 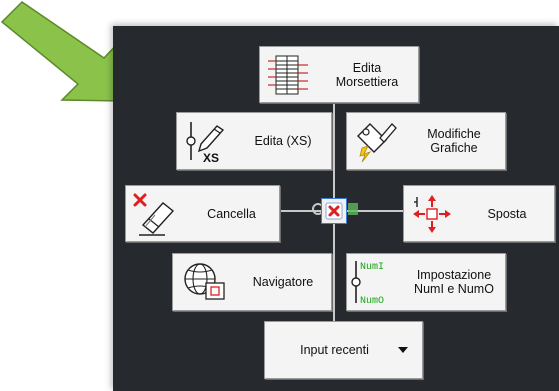 I want to click on svg-text: XS, so click(x=211, y=157).